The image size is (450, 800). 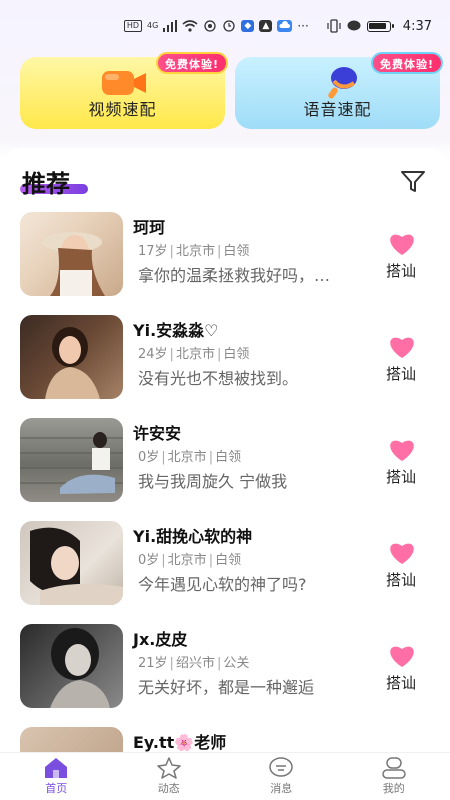 What do you see at coordinates (226, 687) in the screenshot?
I see `user-bio: 无关好坏，都是一种邂逅` at bounding box center [226, 687].